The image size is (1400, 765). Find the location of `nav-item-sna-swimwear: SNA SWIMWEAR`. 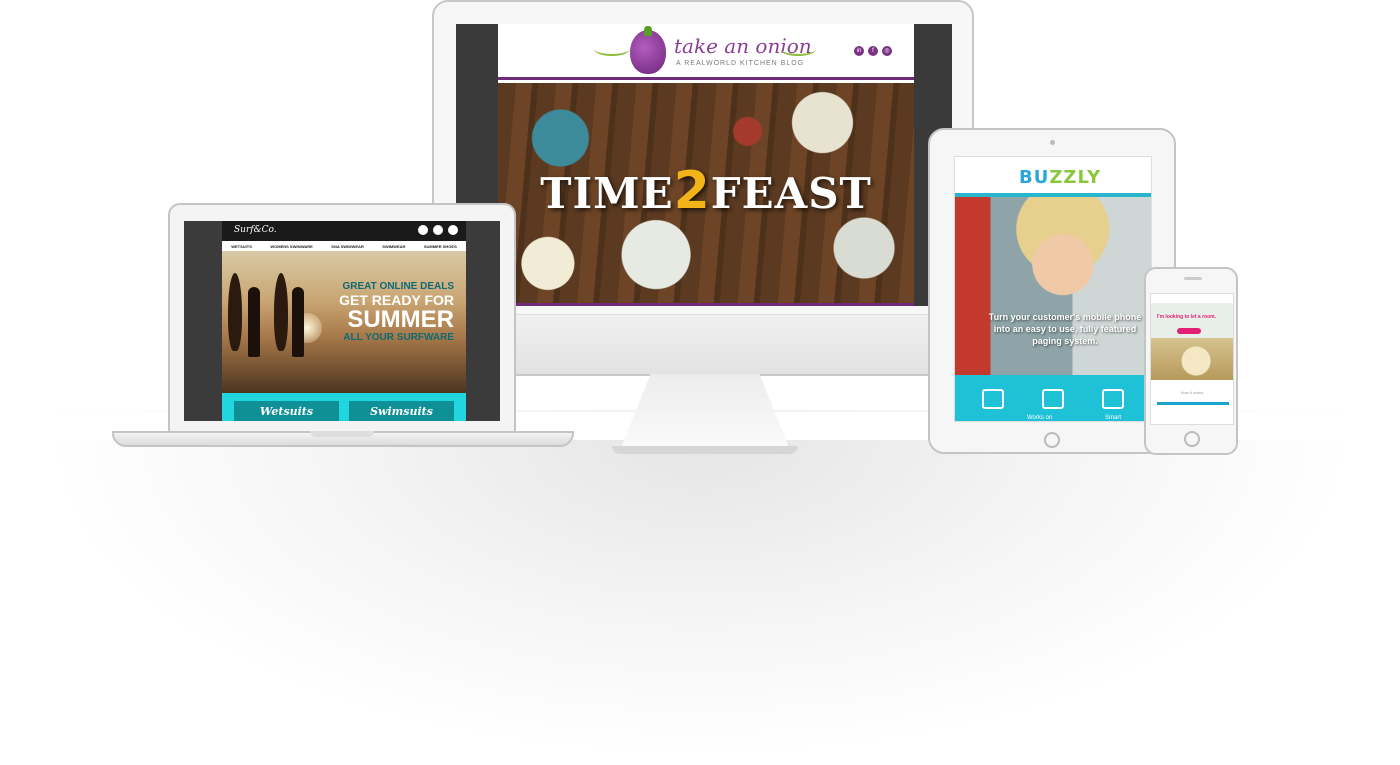

nav-item-sna-swimwear: SNA SWIMWEAR is located at coordinates (347, 246).